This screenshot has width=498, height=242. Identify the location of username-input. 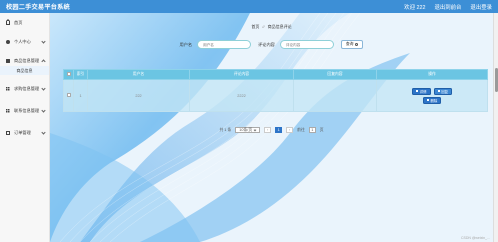
(224, 44).